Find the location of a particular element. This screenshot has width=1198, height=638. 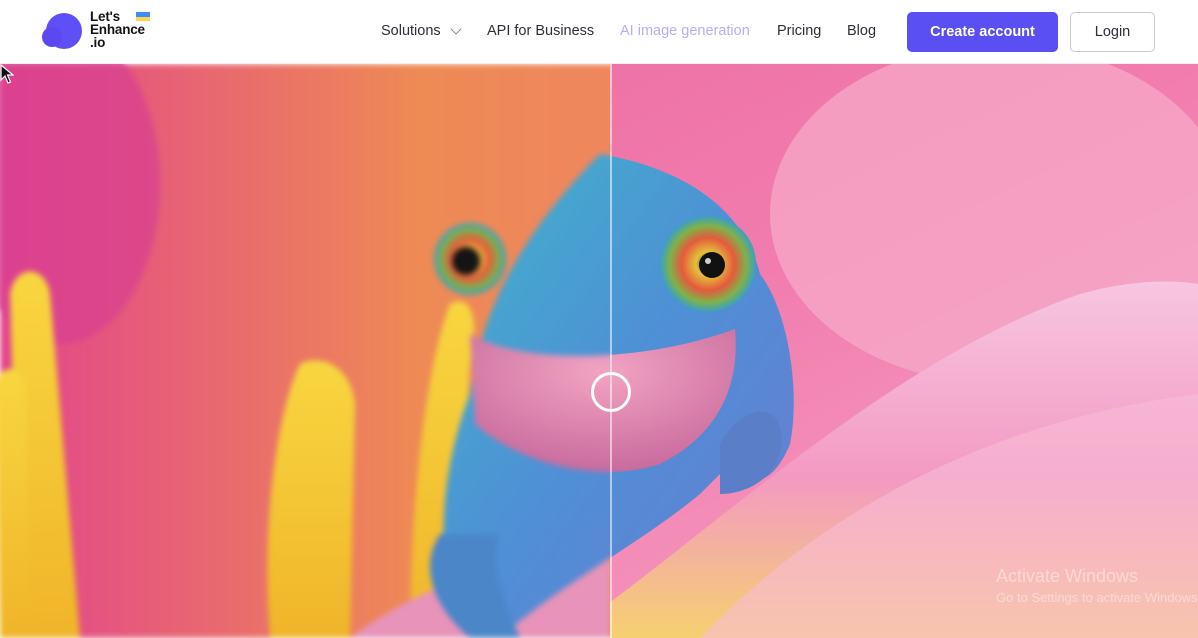

nav-api-for-business: API for Business is located at coordinates (540, 31).